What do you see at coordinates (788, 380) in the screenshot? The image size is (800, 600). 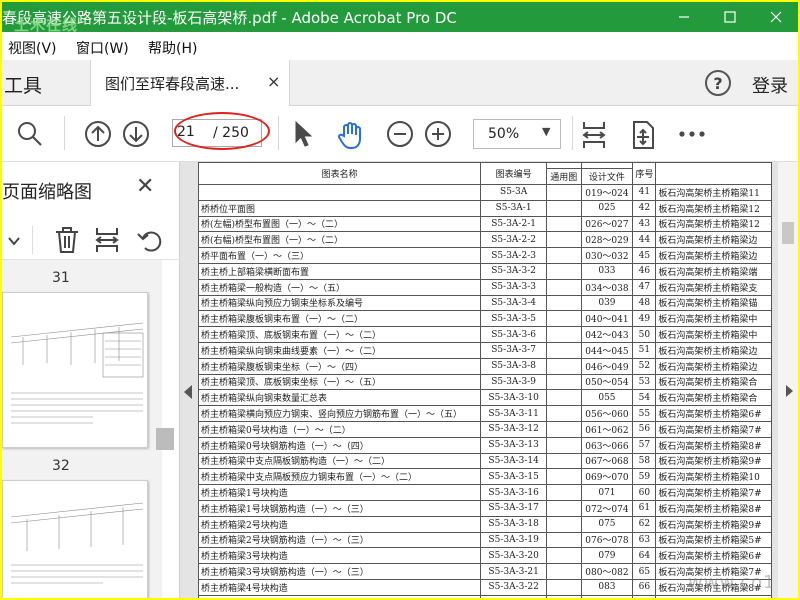 I see `document-scrollbar` at bounding box center [788, 380].